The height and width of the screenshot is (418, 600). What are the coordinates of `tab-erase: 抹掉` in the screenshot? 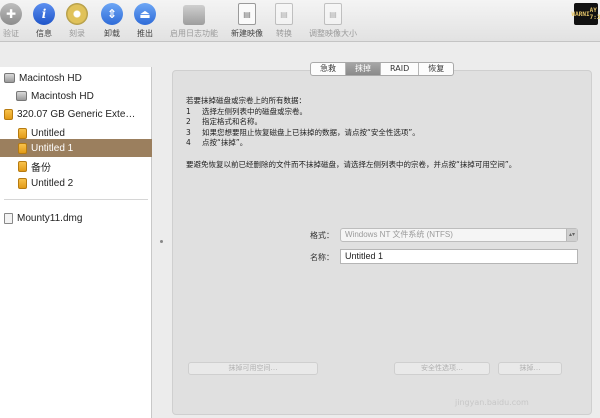 It's located at (362, 69).